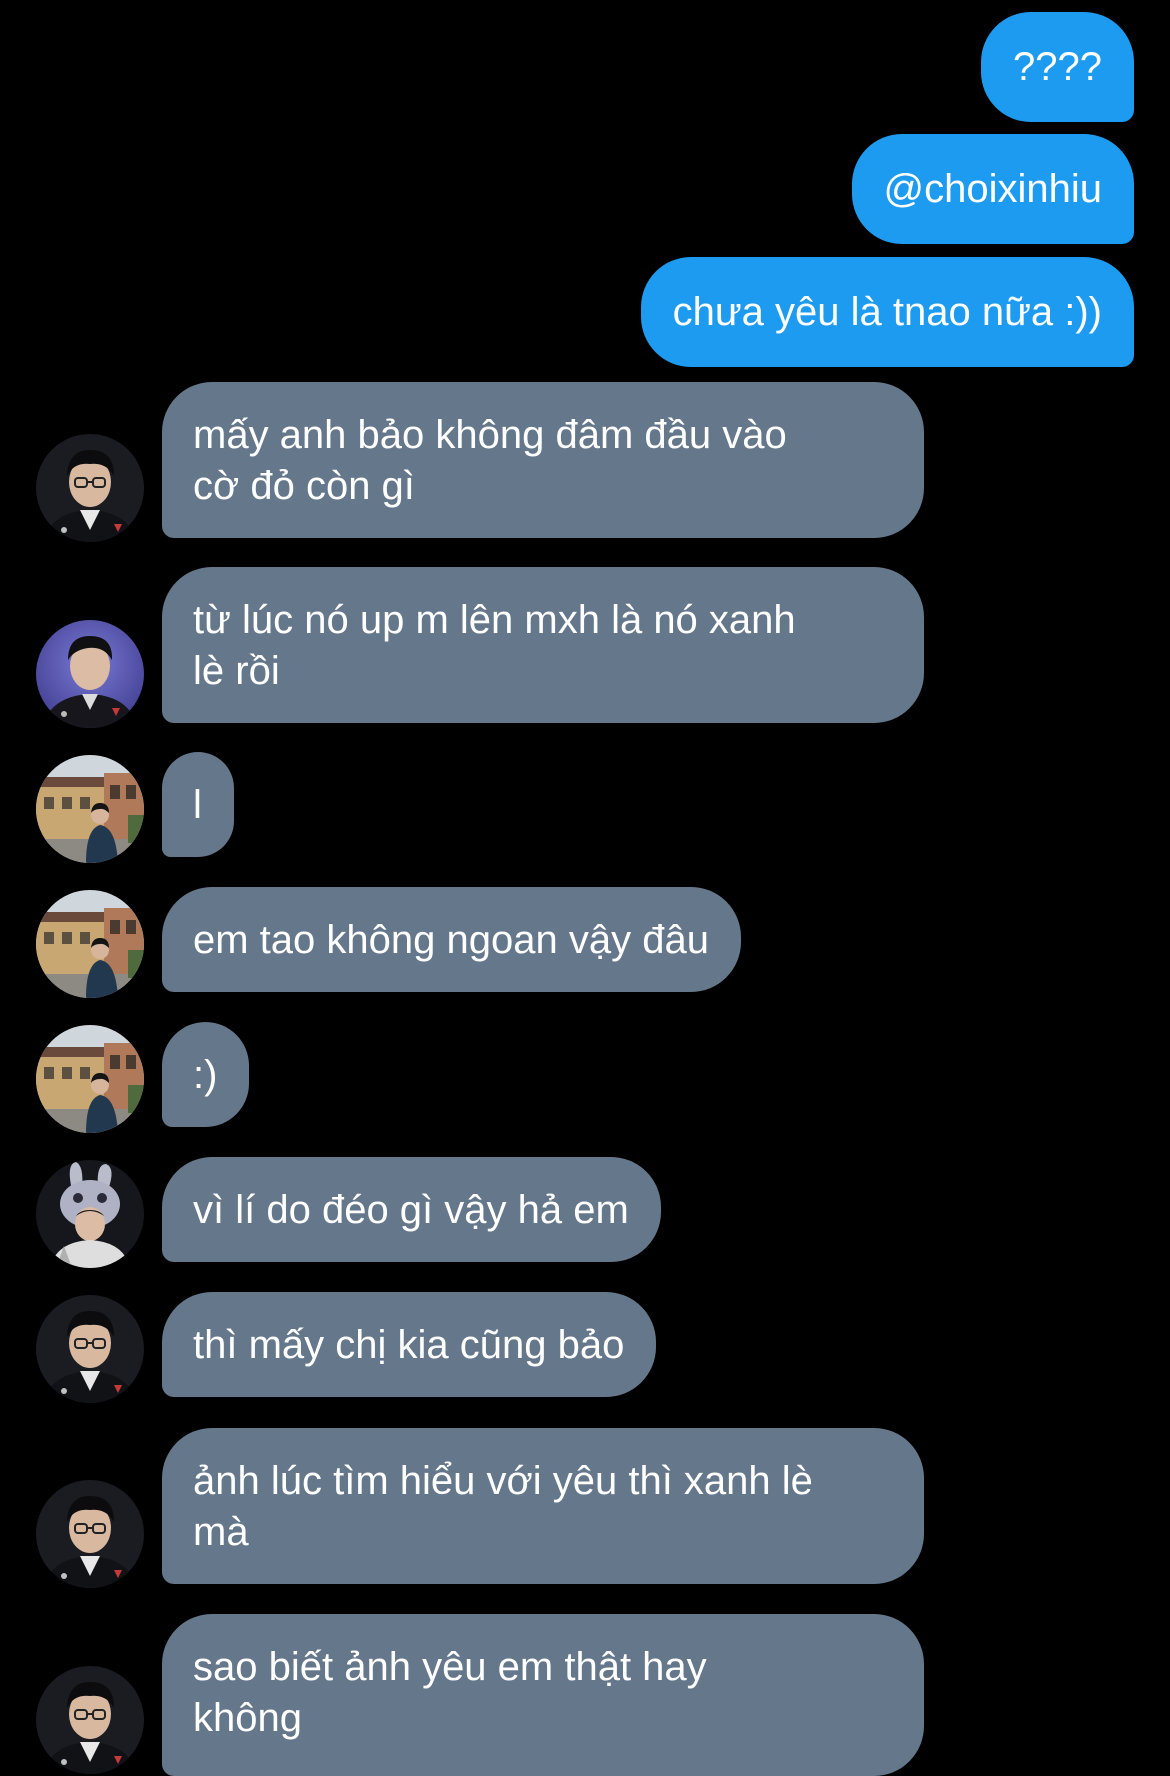 This screenshot has width=1170, height=1776. What do you see at coordinates (247, 1718) in the screenshot?
I see `message-line: không` at bounding box center [247, 1718].